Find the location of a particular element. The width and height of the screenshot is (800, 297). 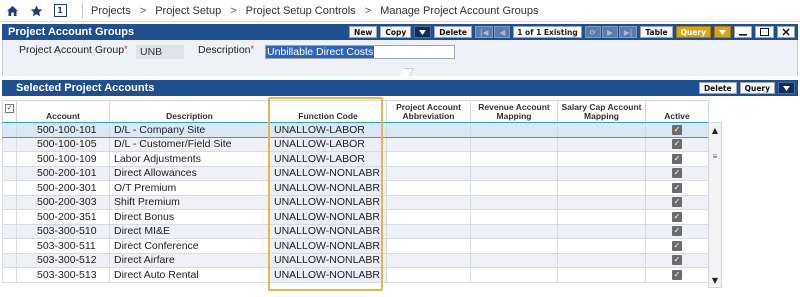

column-header-function-code: Function Code is located at coordinates (328, 111).